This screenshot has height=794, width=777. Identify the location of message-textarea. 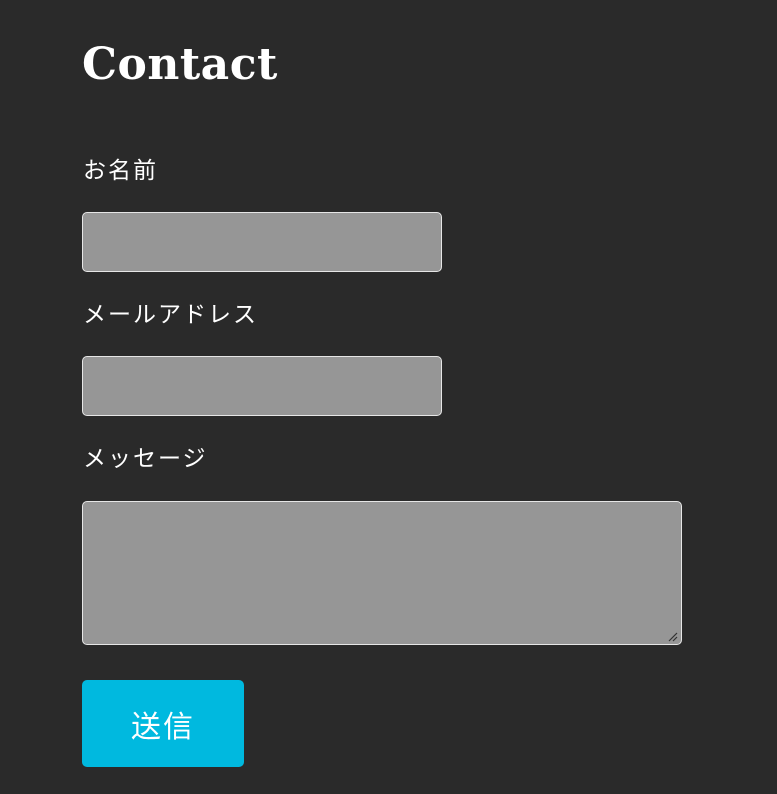
(382, 573).